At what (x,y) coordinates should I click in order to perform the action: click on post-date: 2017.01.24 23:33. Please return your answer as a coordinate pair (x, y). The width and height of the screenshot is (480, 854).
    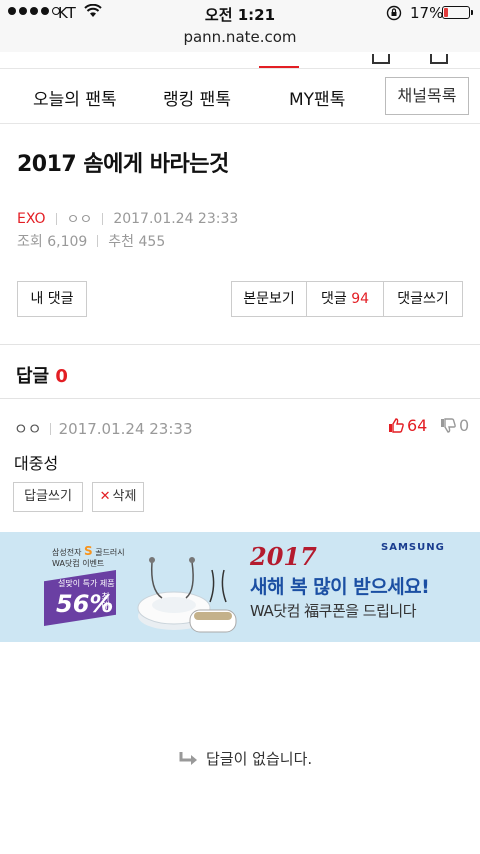
    Looking at the image, I should click on (176, 219).